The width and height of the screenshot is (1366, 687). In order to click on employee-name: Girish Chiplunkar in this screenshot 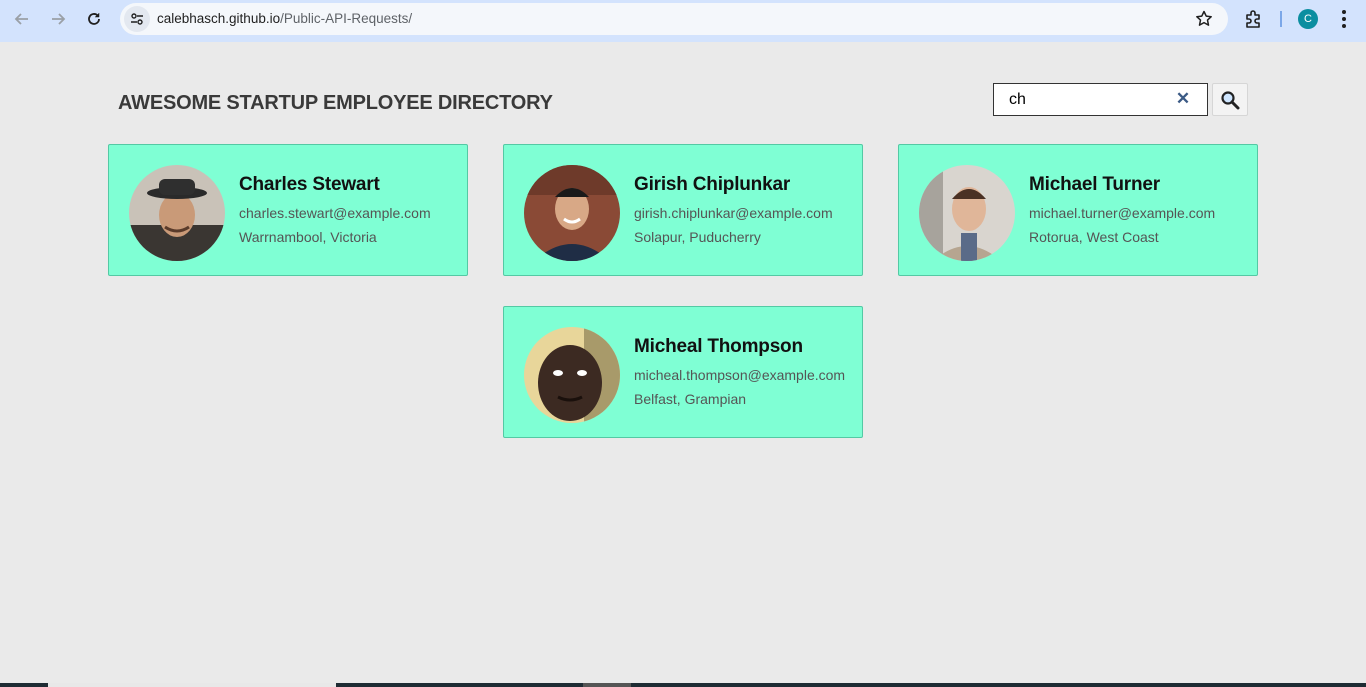, I will do `click(712, 184)`.